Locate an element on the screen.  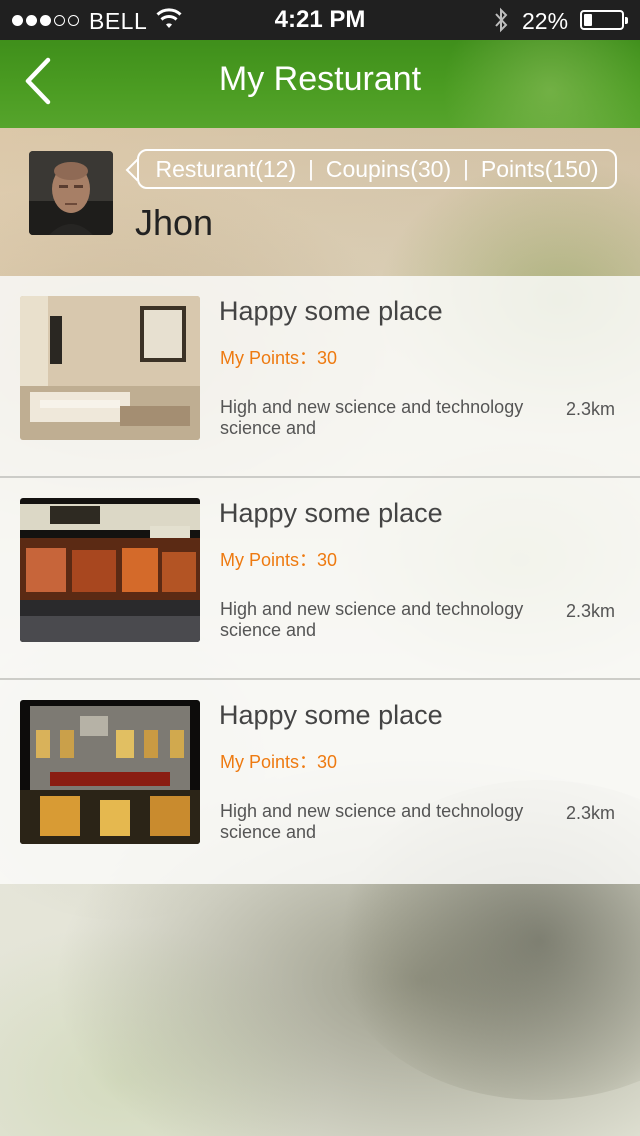
building-facade-night-photo is located at coordinates (110, 772).